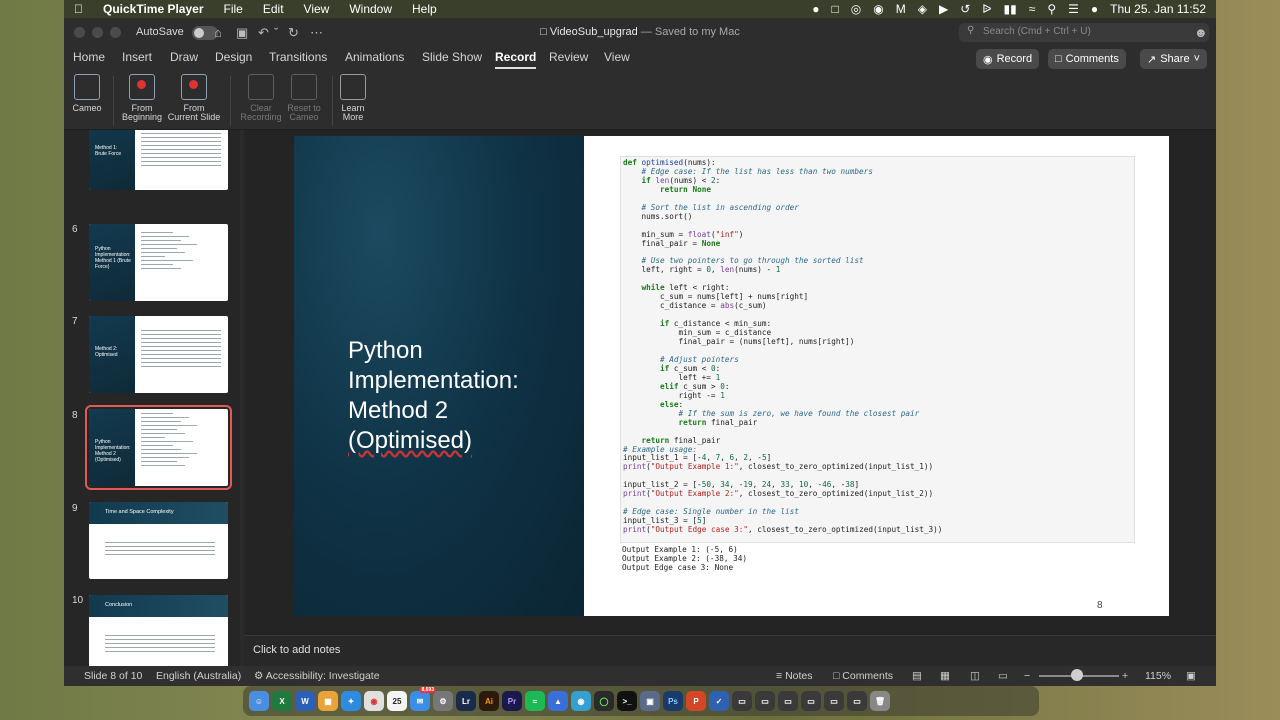 The width and height of the screenshot is (1280, 720). I want to click on calendar-icon: 25, so click(397, 701).